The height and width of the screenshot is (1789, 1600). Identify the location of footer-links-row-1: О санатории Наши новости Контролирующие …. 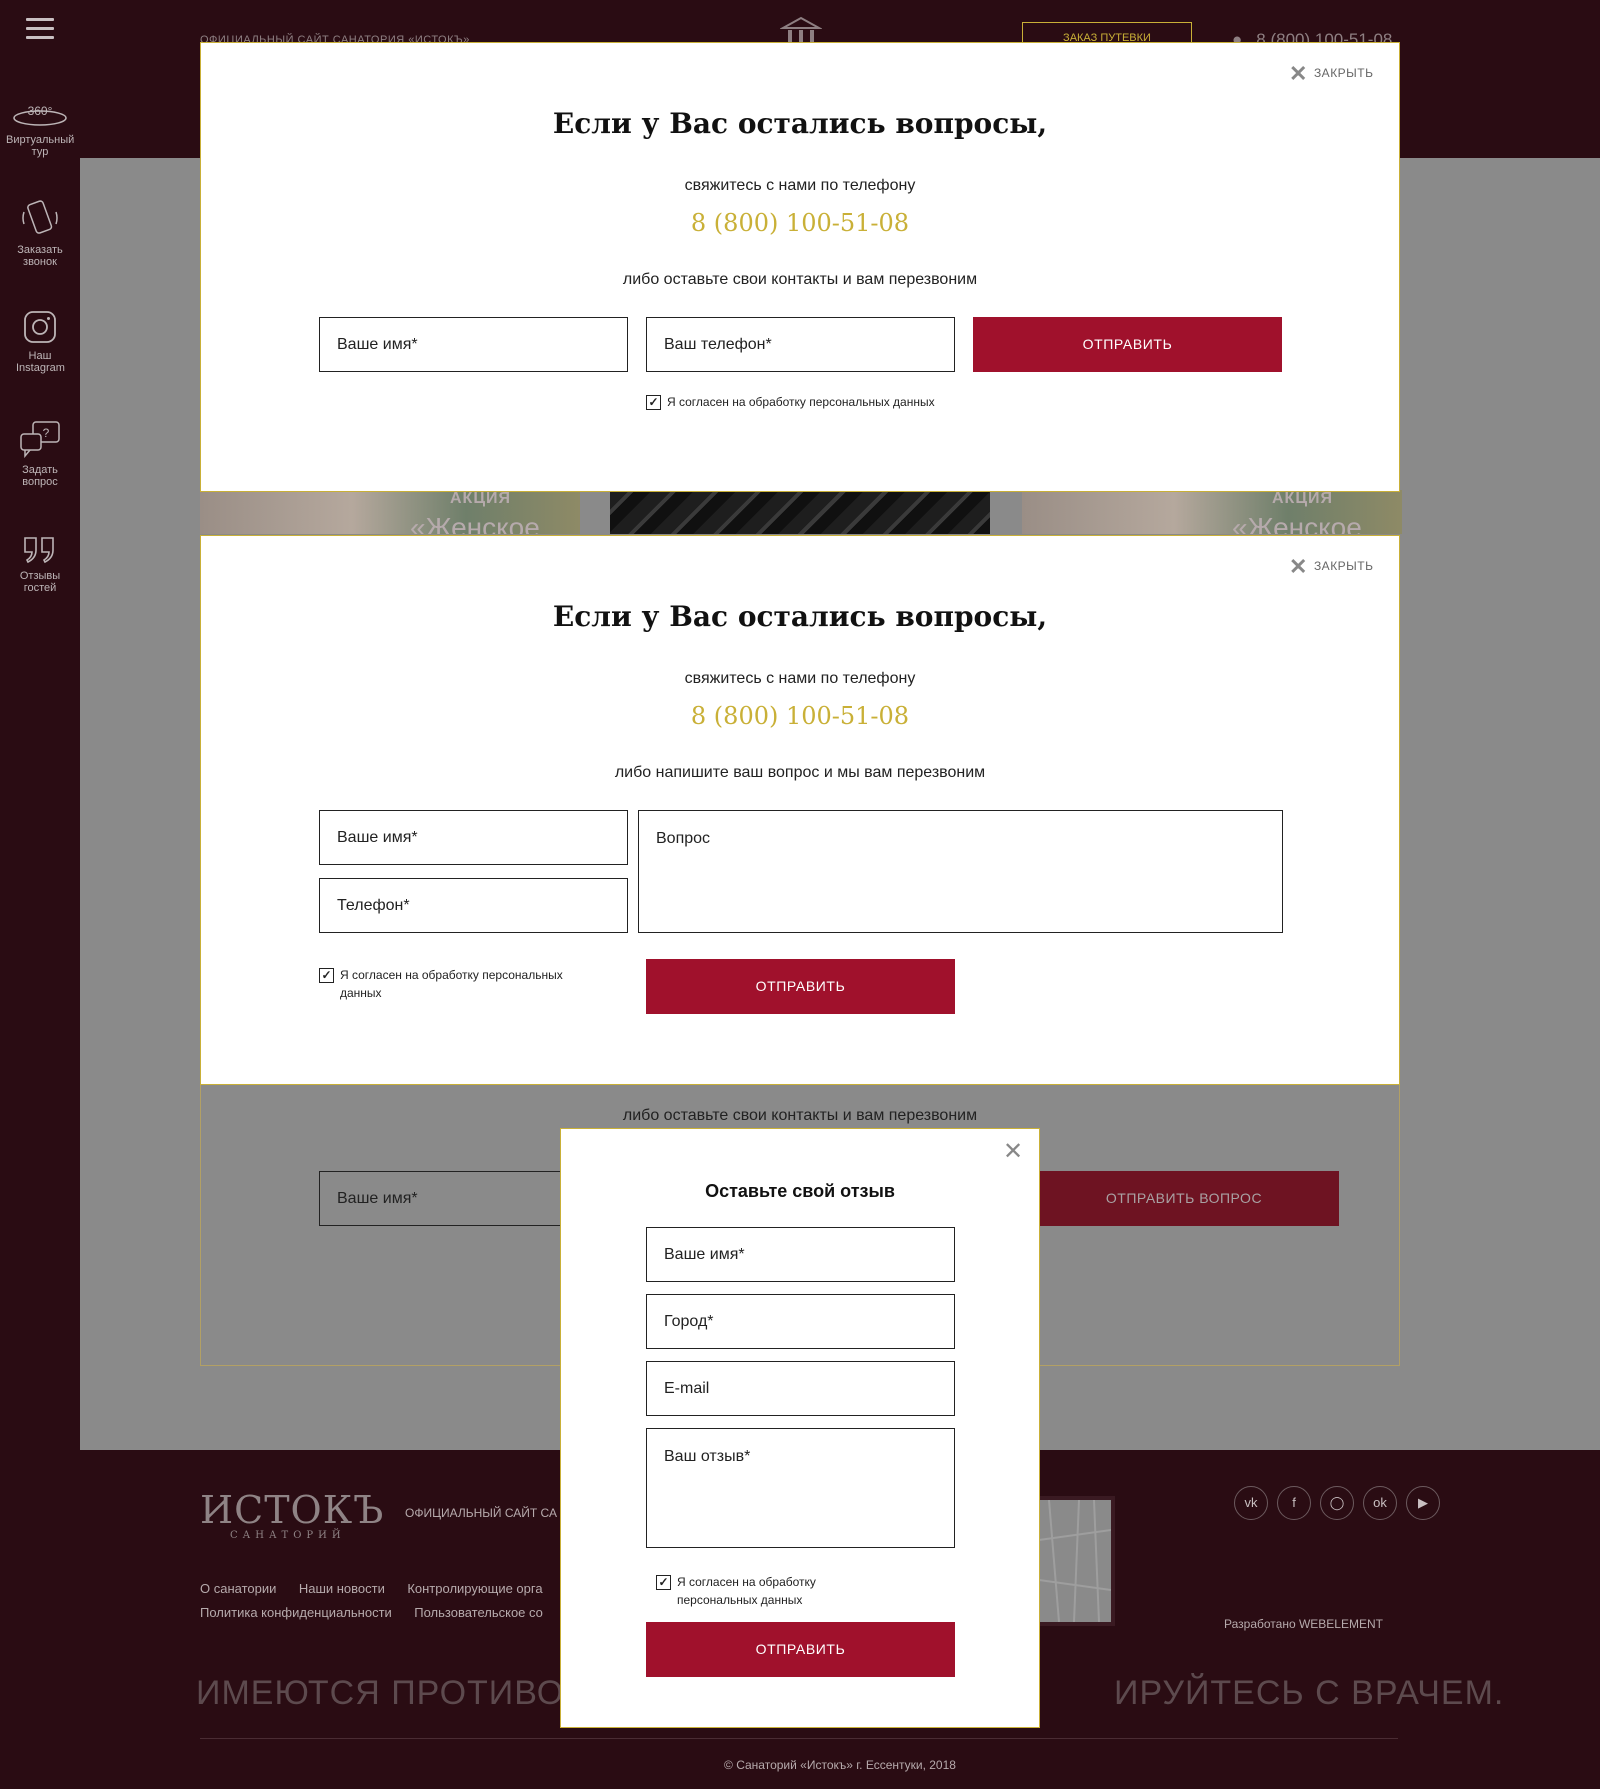
(371, 1589).